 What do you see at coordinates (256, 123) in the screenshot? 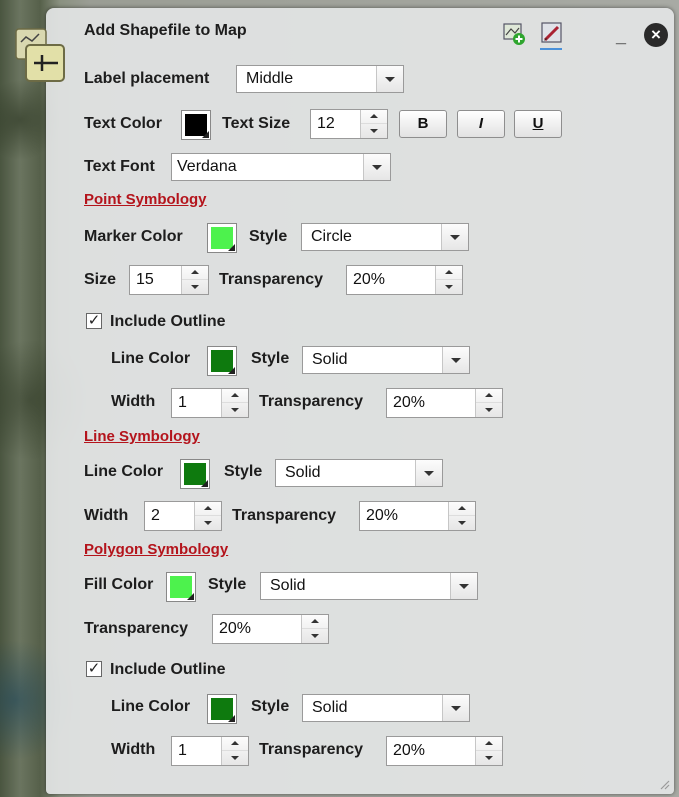
I see `text-size-label: Text Size` at bounding box center [256, 123].